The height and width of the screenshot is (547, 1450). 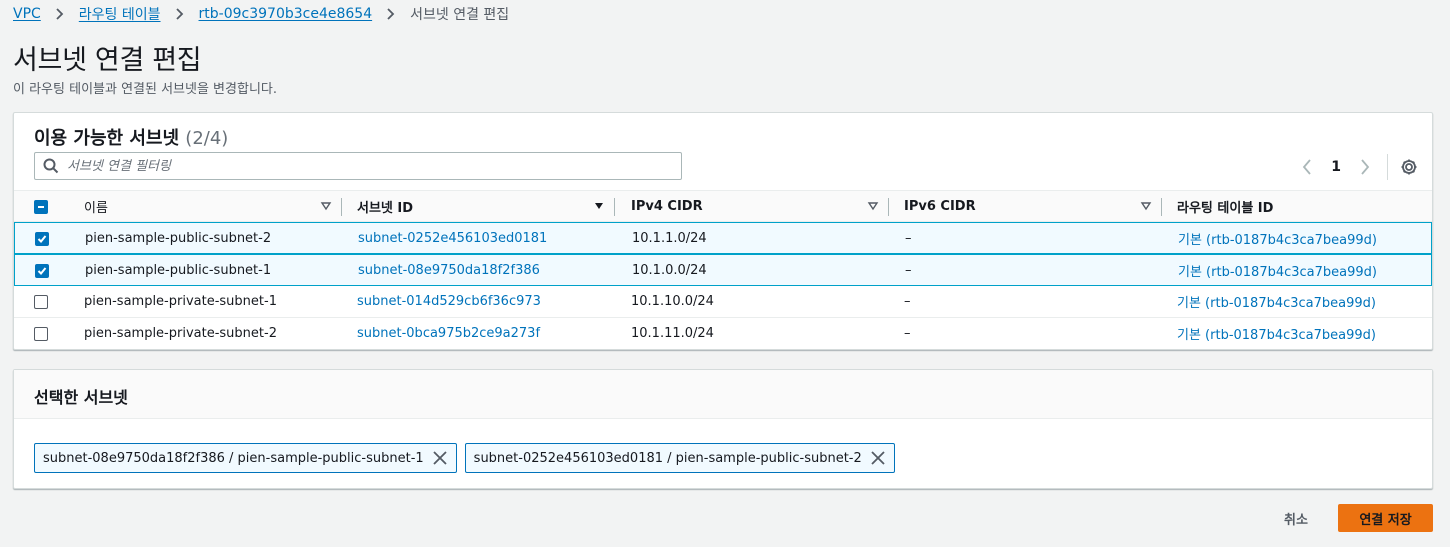 I want to click on column-route-table-id: 라우팅 테이블 ID, so click(x=1302, y=206).